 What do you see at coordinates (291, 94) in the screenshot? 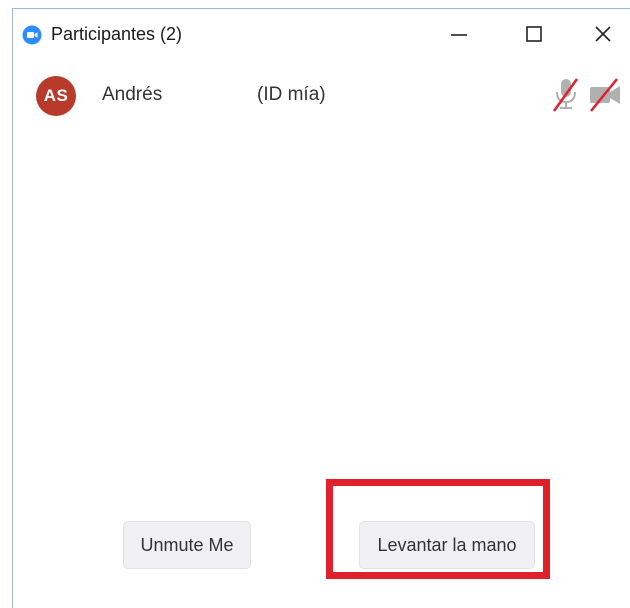
I see `participant-tag: (ID mía)` at bounding box center [291, 94].